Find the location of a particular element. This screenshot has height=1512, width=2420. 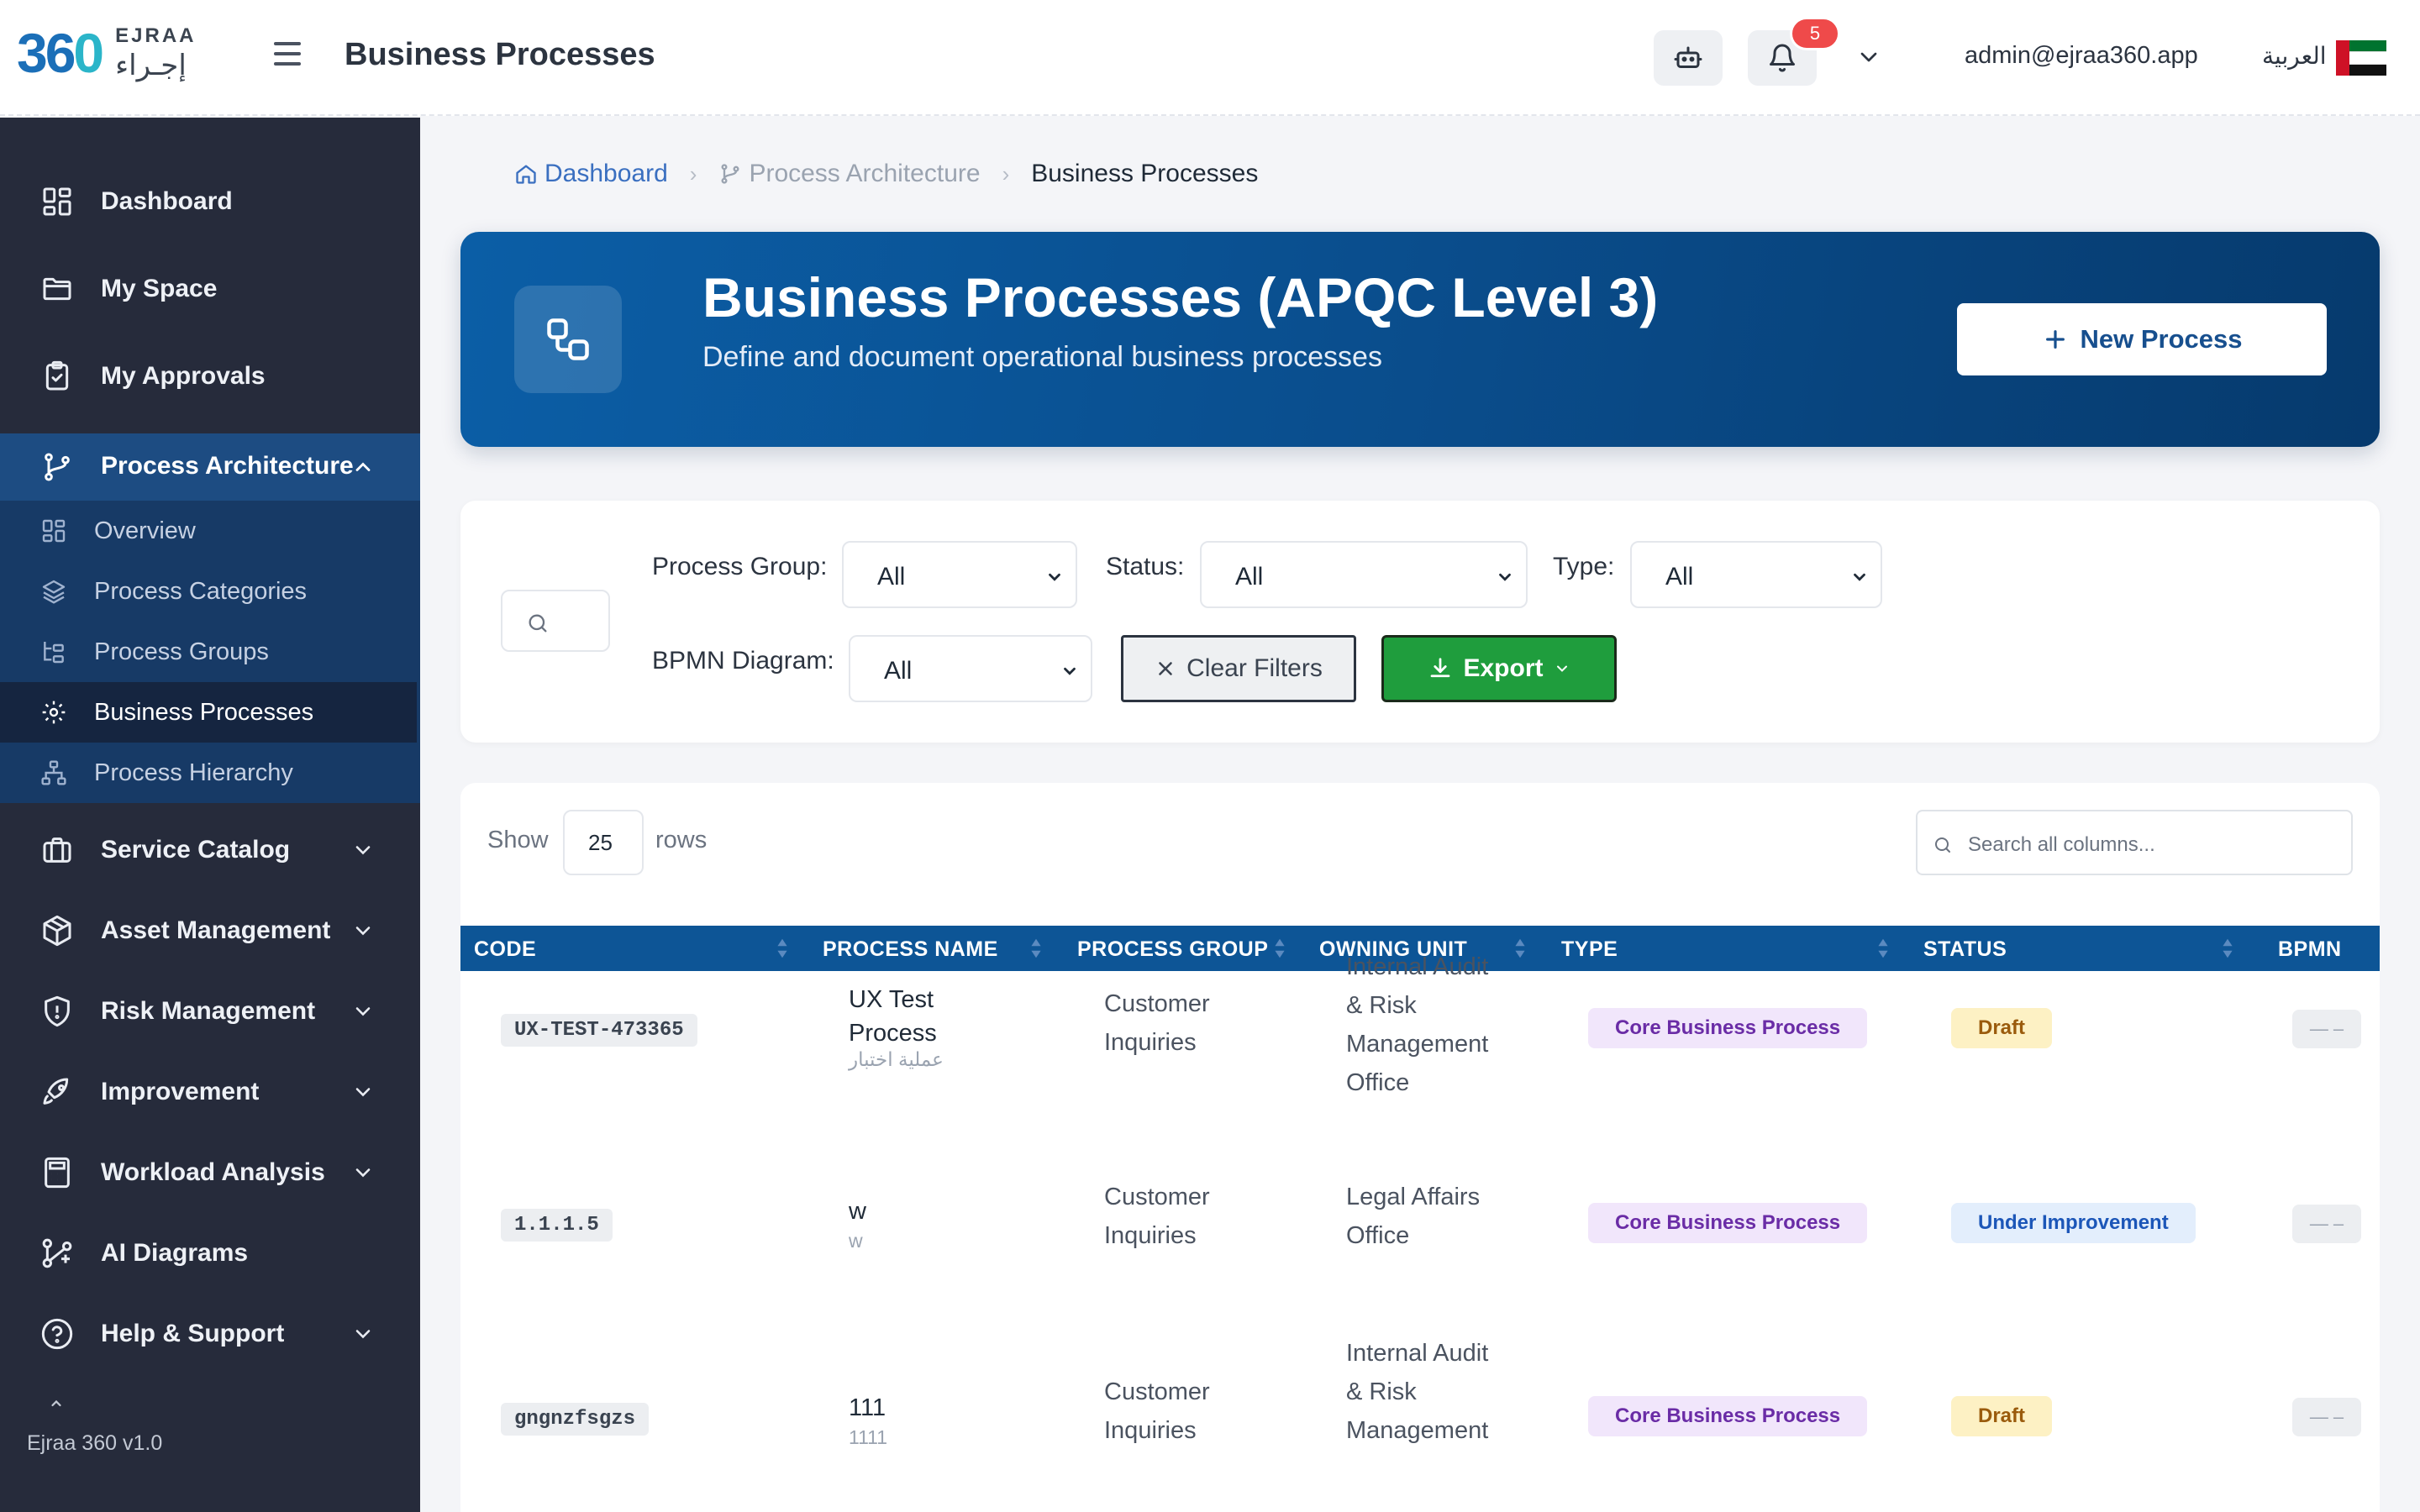

type-label: Type: is located at coordinates (1584, 566).